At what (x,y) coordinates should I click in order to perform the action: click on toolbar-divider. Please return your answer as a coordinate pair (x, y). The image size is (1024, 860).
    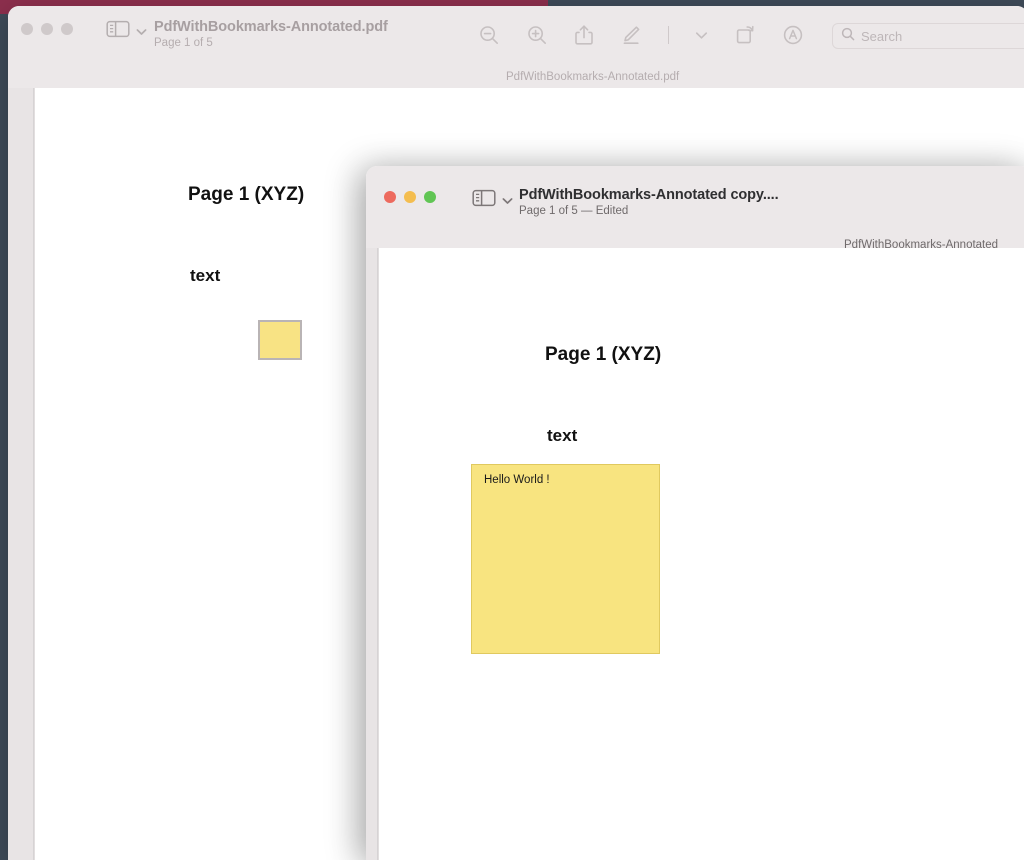
    Looking at the image, I should click on (668, 35).